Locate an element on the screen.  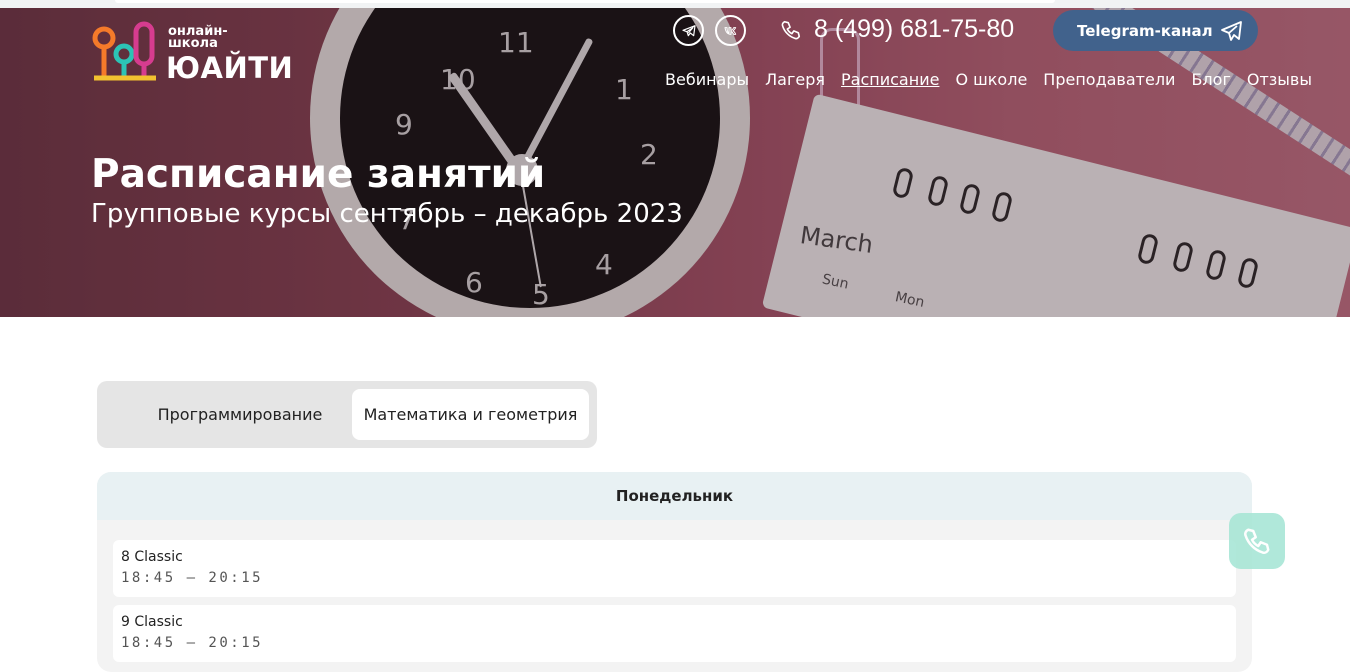
address-bar-edge is located at coordinates (585, 1).